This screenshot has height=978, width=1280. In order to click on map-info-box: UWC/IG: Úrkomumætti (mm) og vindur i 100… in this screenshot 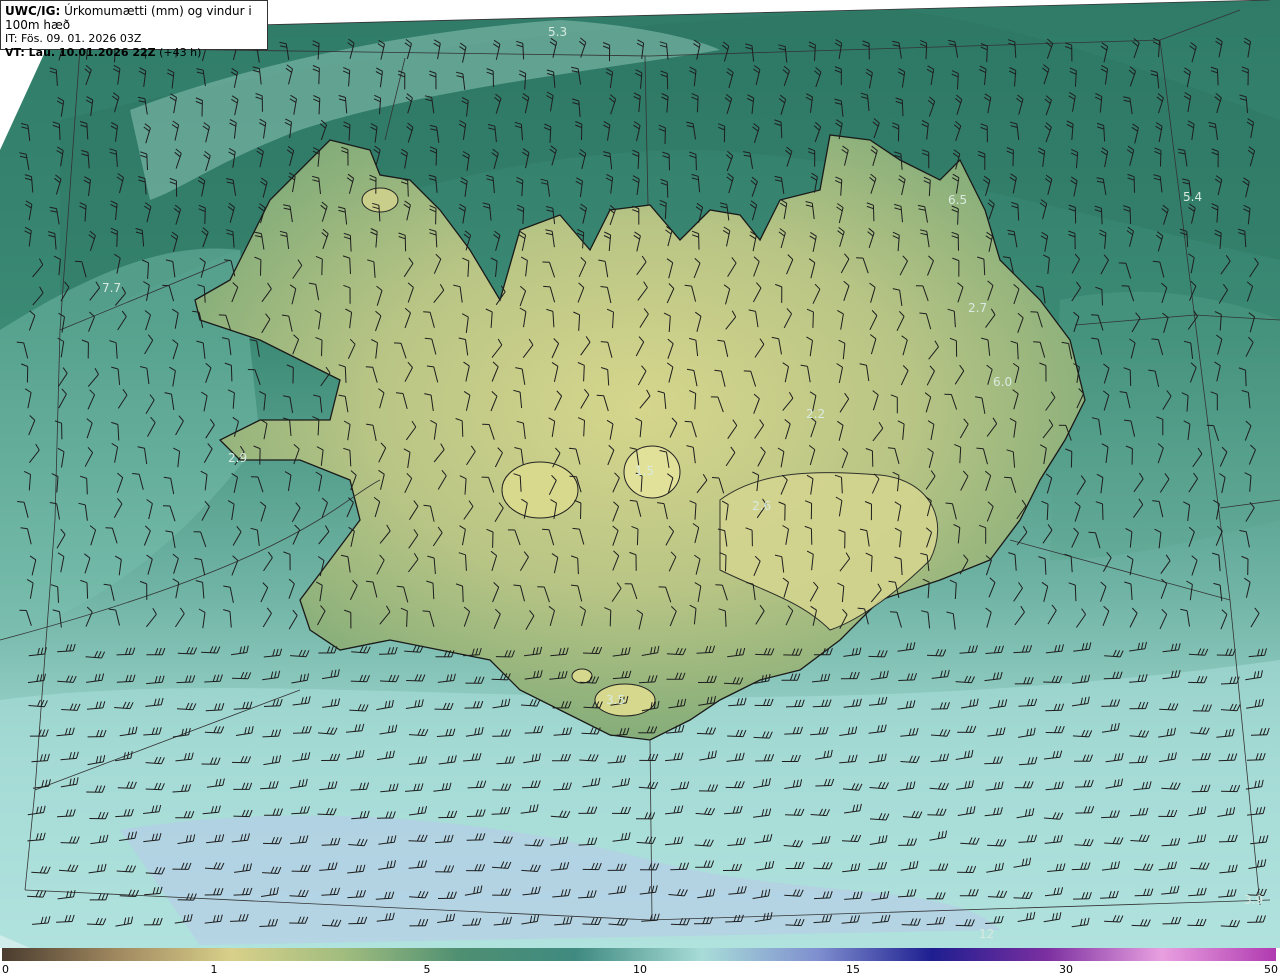, I will do `click(134, 29)`.